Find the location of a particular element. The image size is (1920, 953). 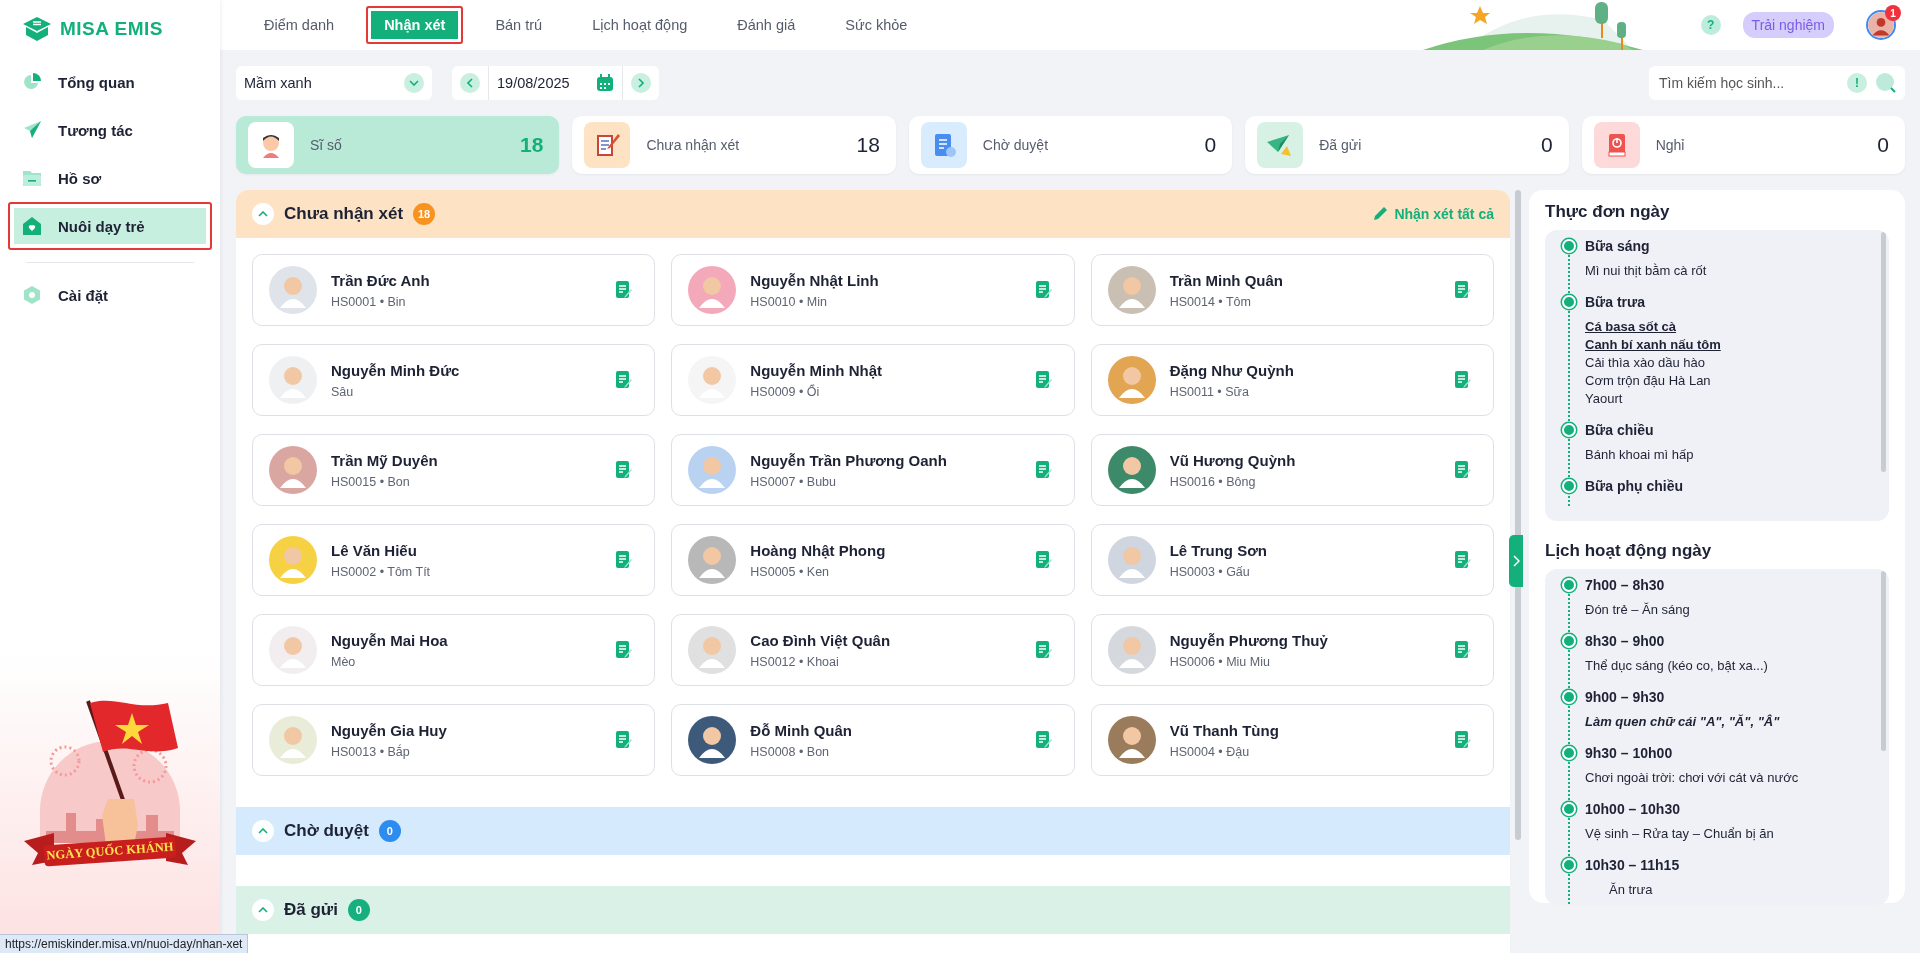

student-name: Hoàng Nhật Phong is located at coordinates (818, 550).